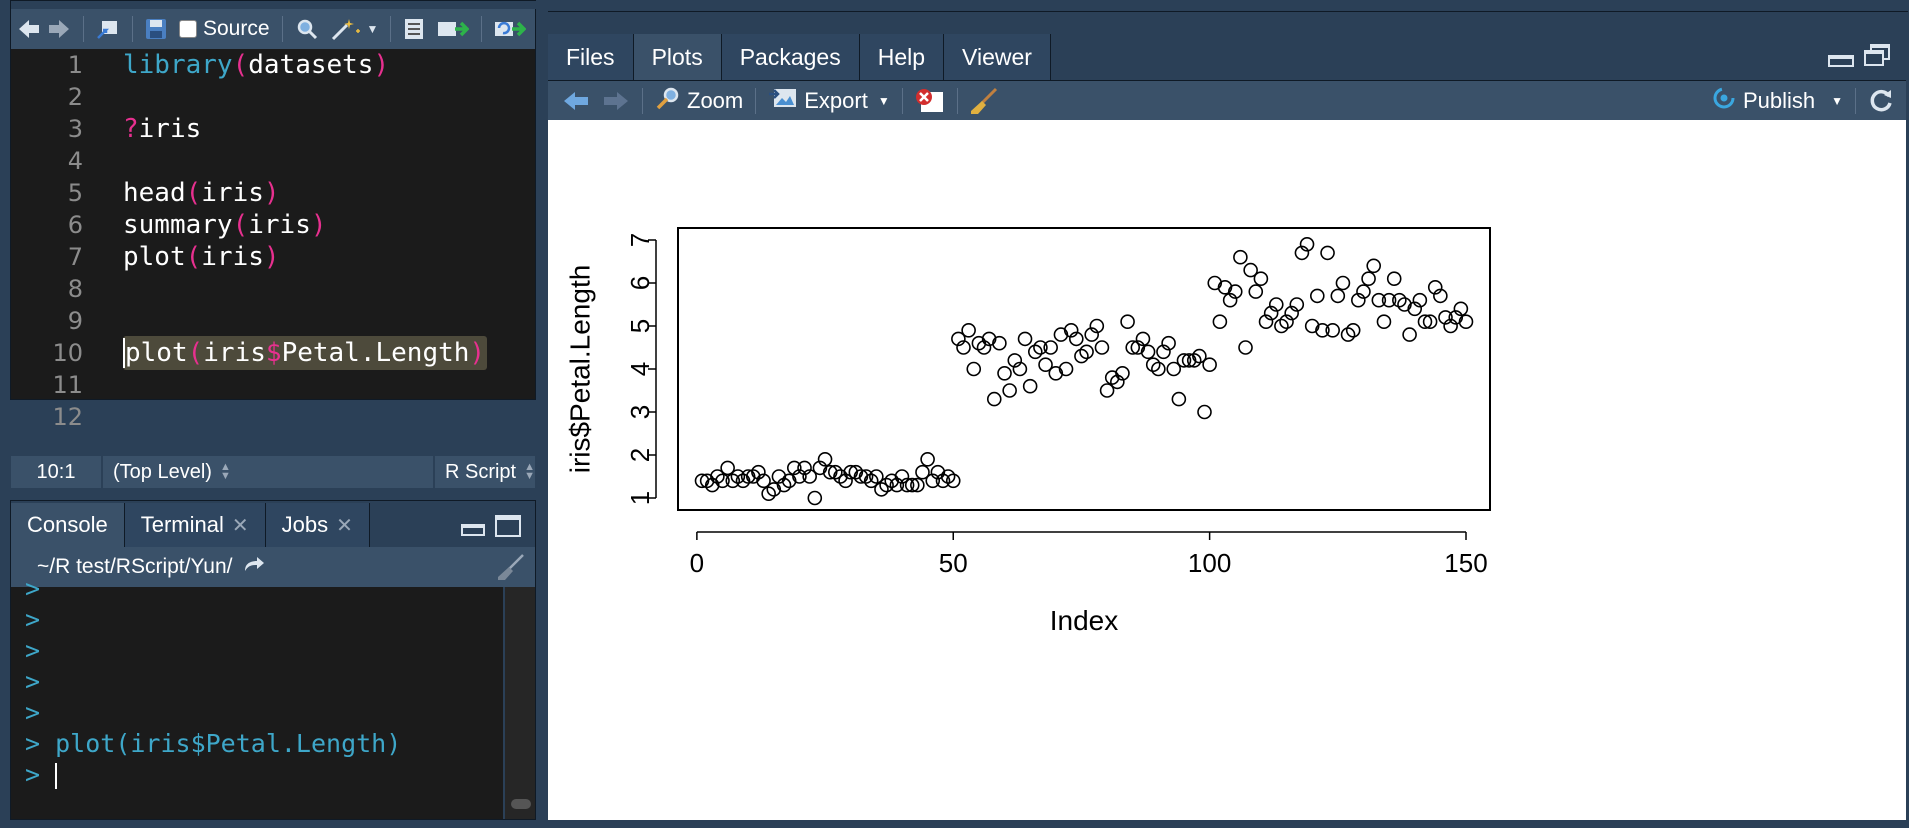 The height and width of the screenshot is (828, 1909). What do you see at coordinates (491, 526) in the screenshot?
I see `pane-window-controls` at bounding box center [491, 526].